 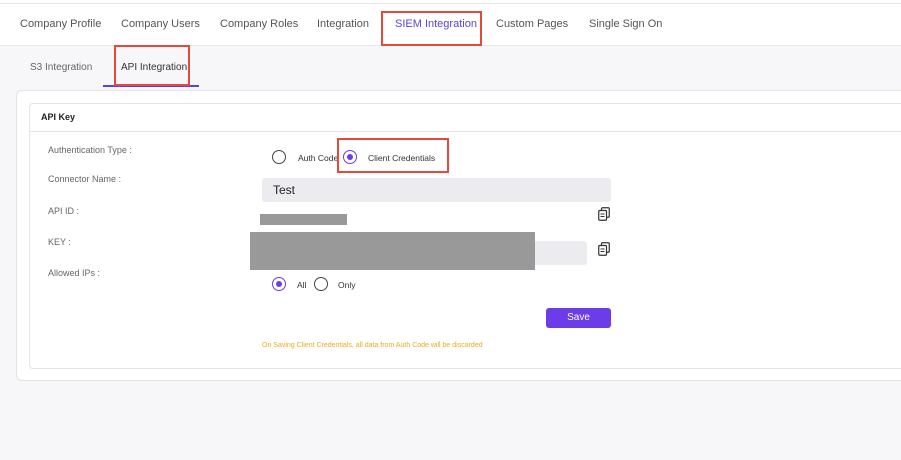 I want to click on tab-custom-pages: Custom Pages, so click(x=532, y=24).